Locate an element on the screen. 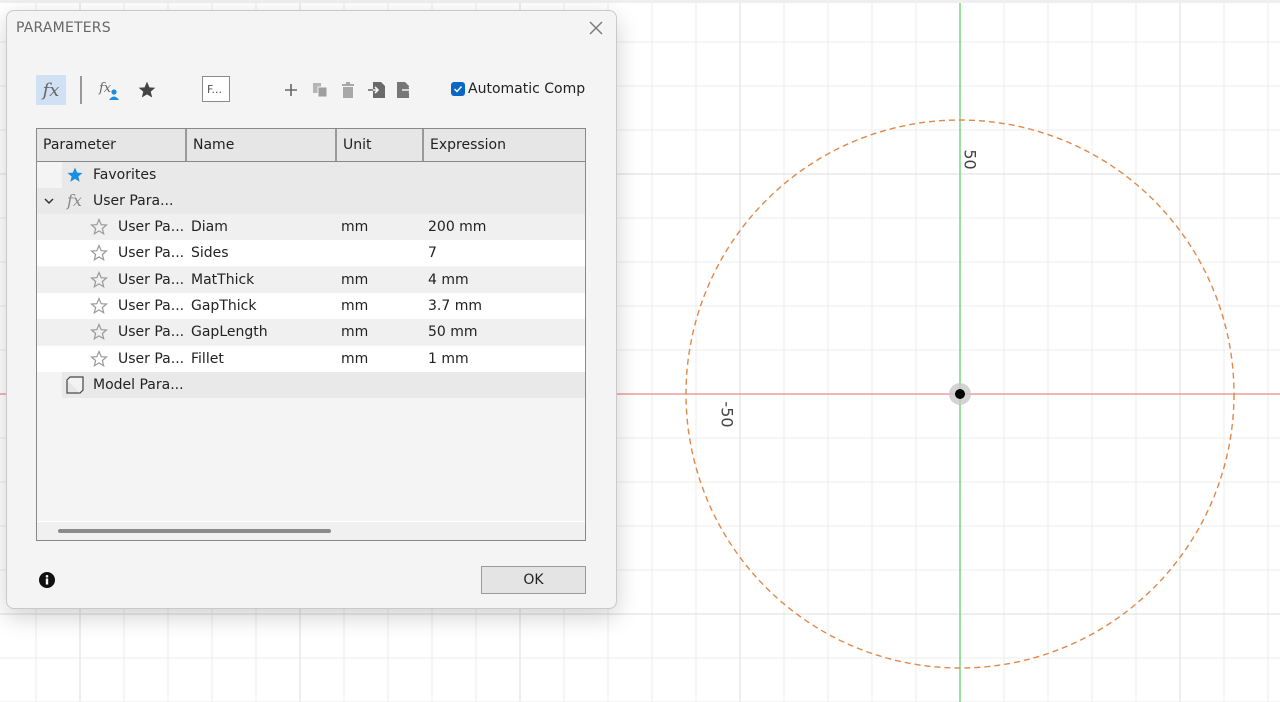 The width and height of the screenshot is (1280, 702). origin-point is located at coordinates (960, 394).